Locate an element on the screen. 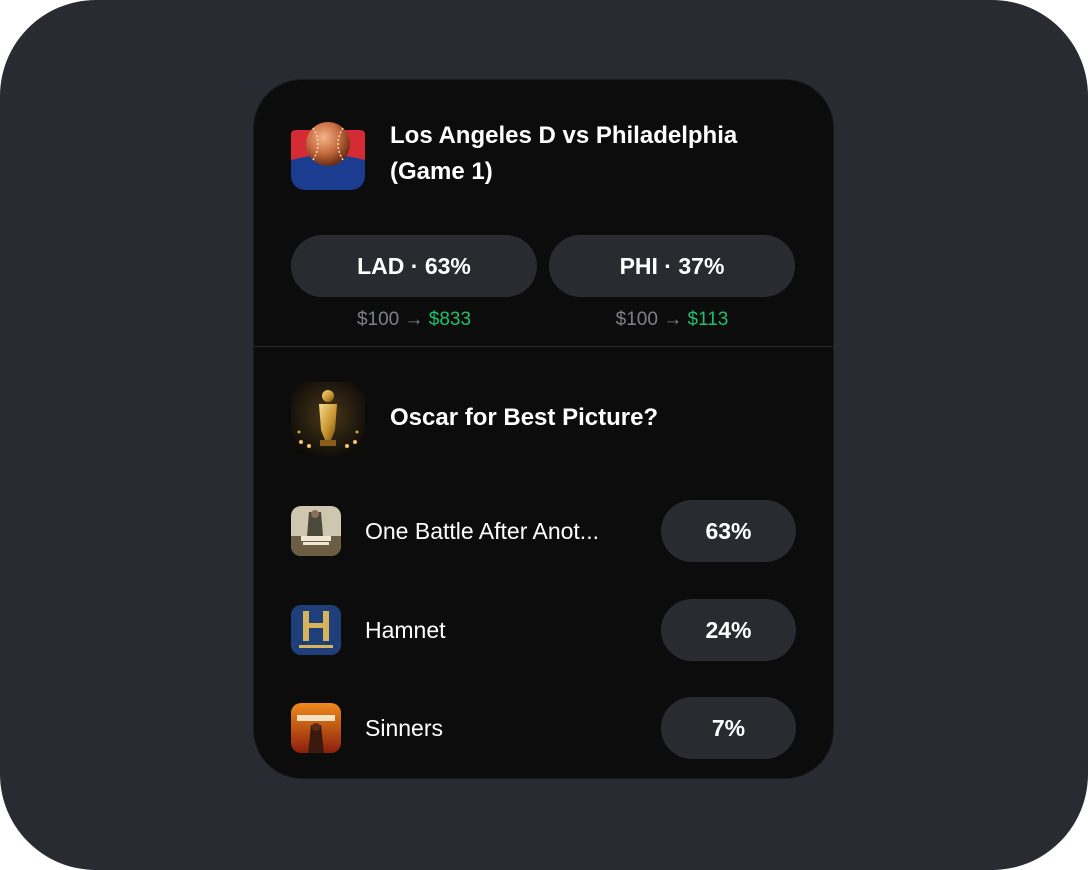 This screenshot has width=1088, height=870. market-title: Oscar for Best Picture? is located at coordinates (524, 417).